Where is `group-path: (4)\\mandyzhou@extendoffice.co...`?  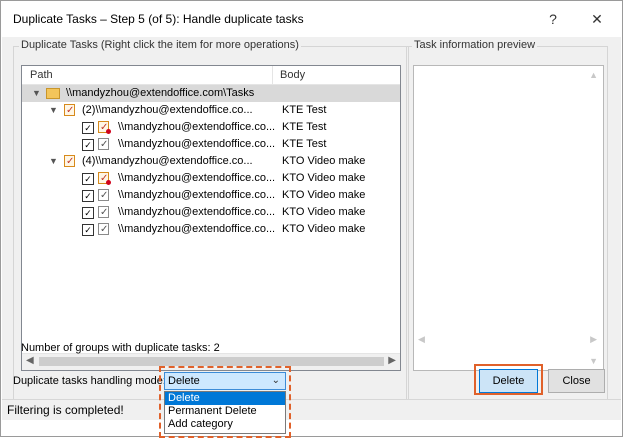
group-path: (4)\\mandyzhou@extendoffice.co... is located at coordinates (167, 161).